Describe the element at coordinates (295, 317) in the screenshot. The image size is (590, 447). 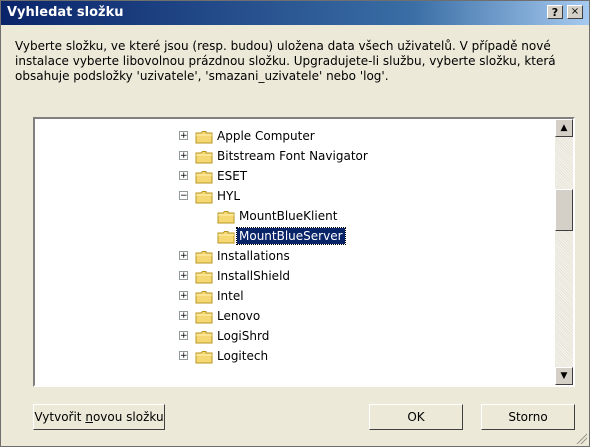
I see `tree-item: + Lenovo` at that location.